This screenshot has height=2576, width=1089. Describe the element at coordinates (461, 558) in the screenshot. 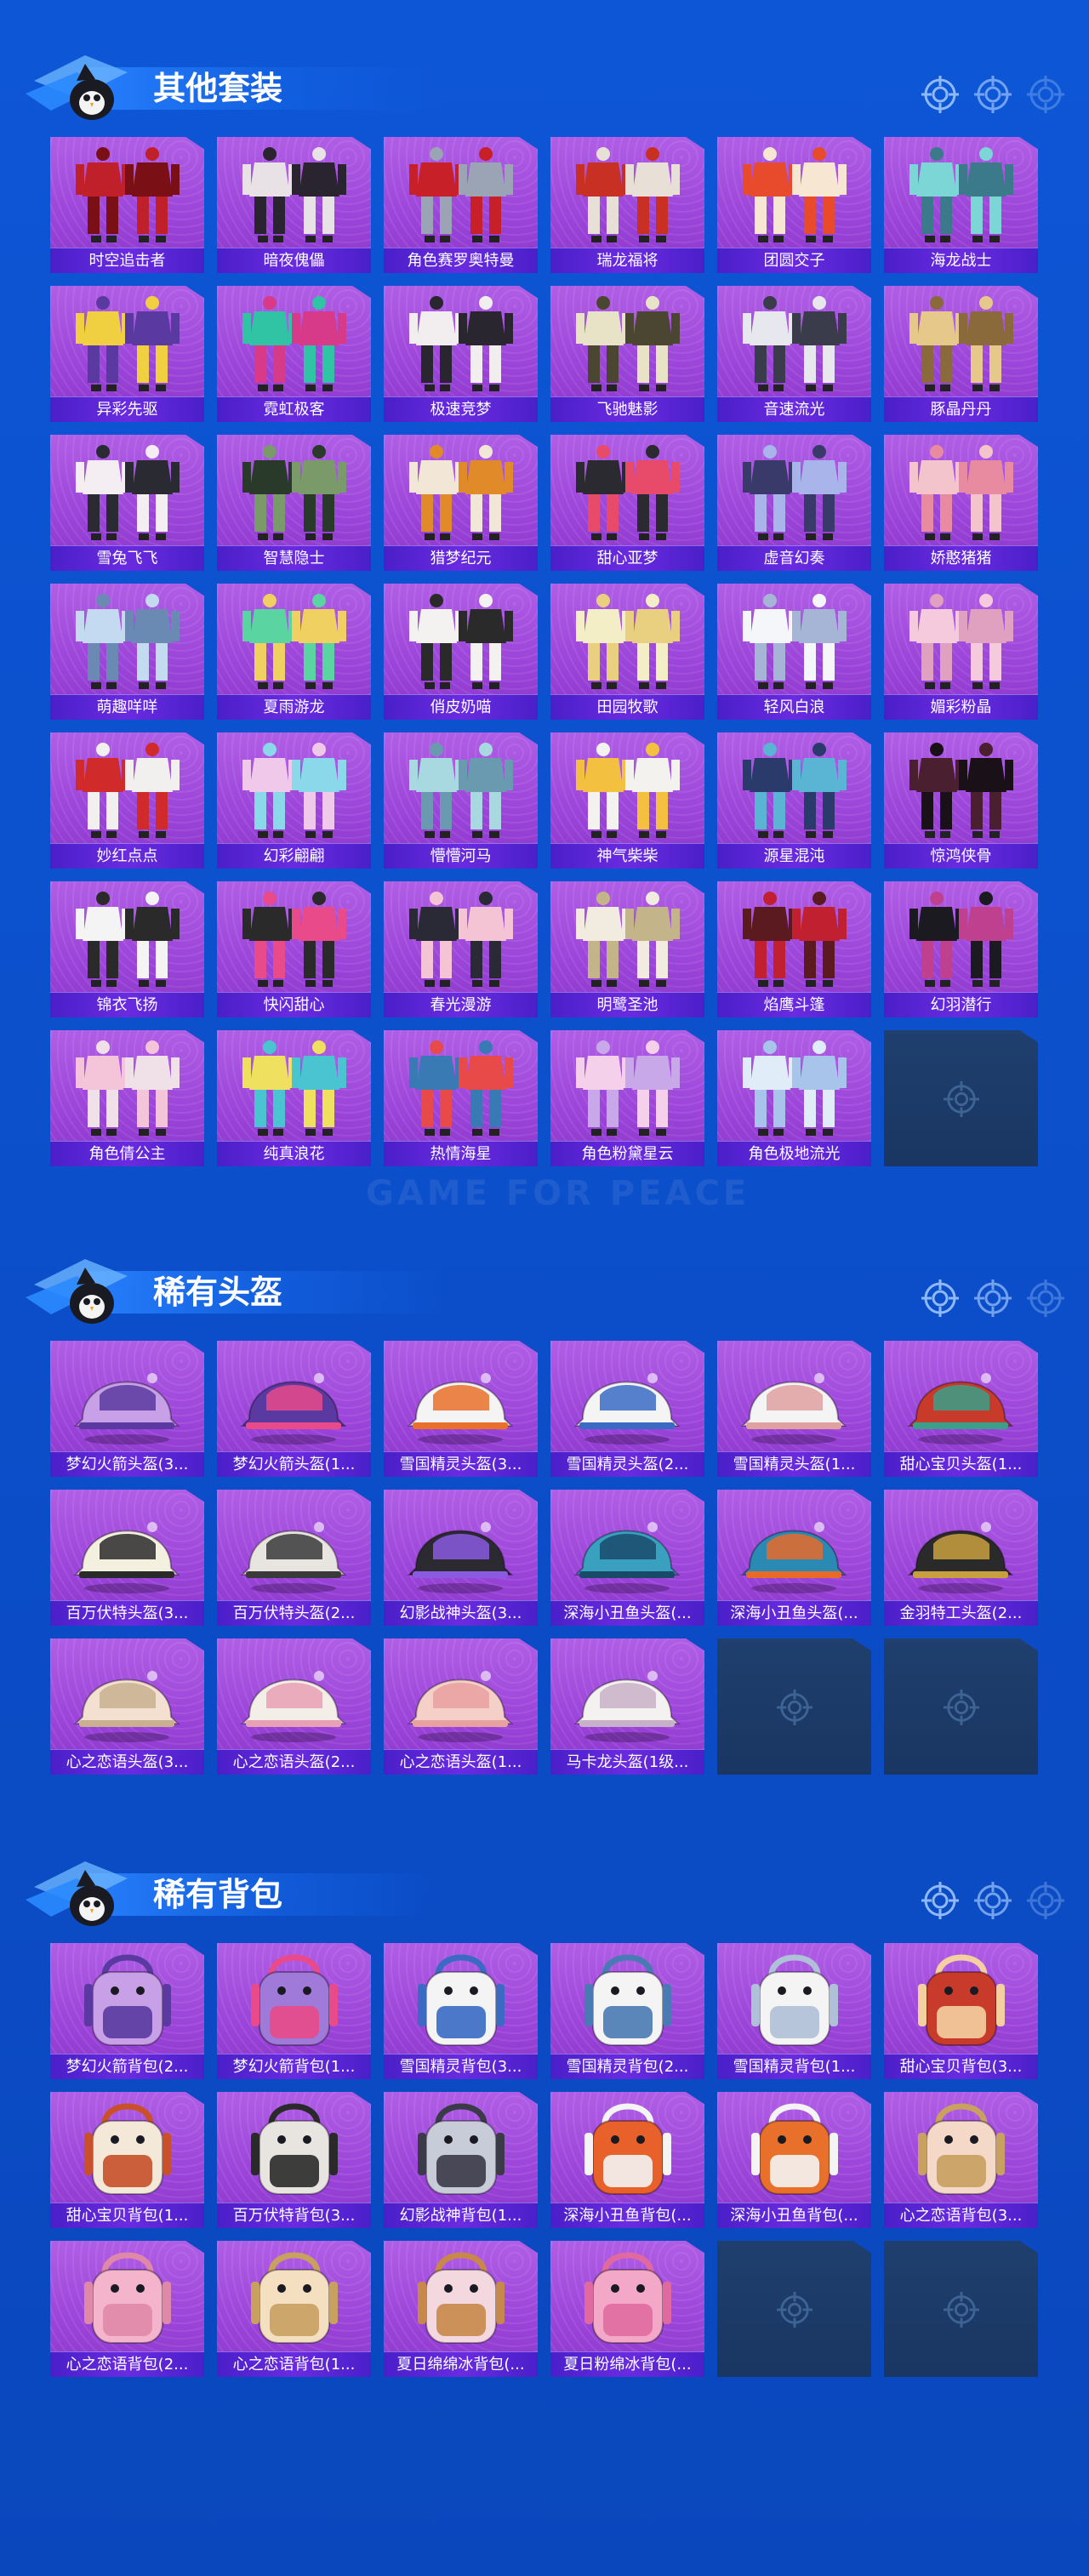

I see `item-name-label: 猎梦纪元` at that location.